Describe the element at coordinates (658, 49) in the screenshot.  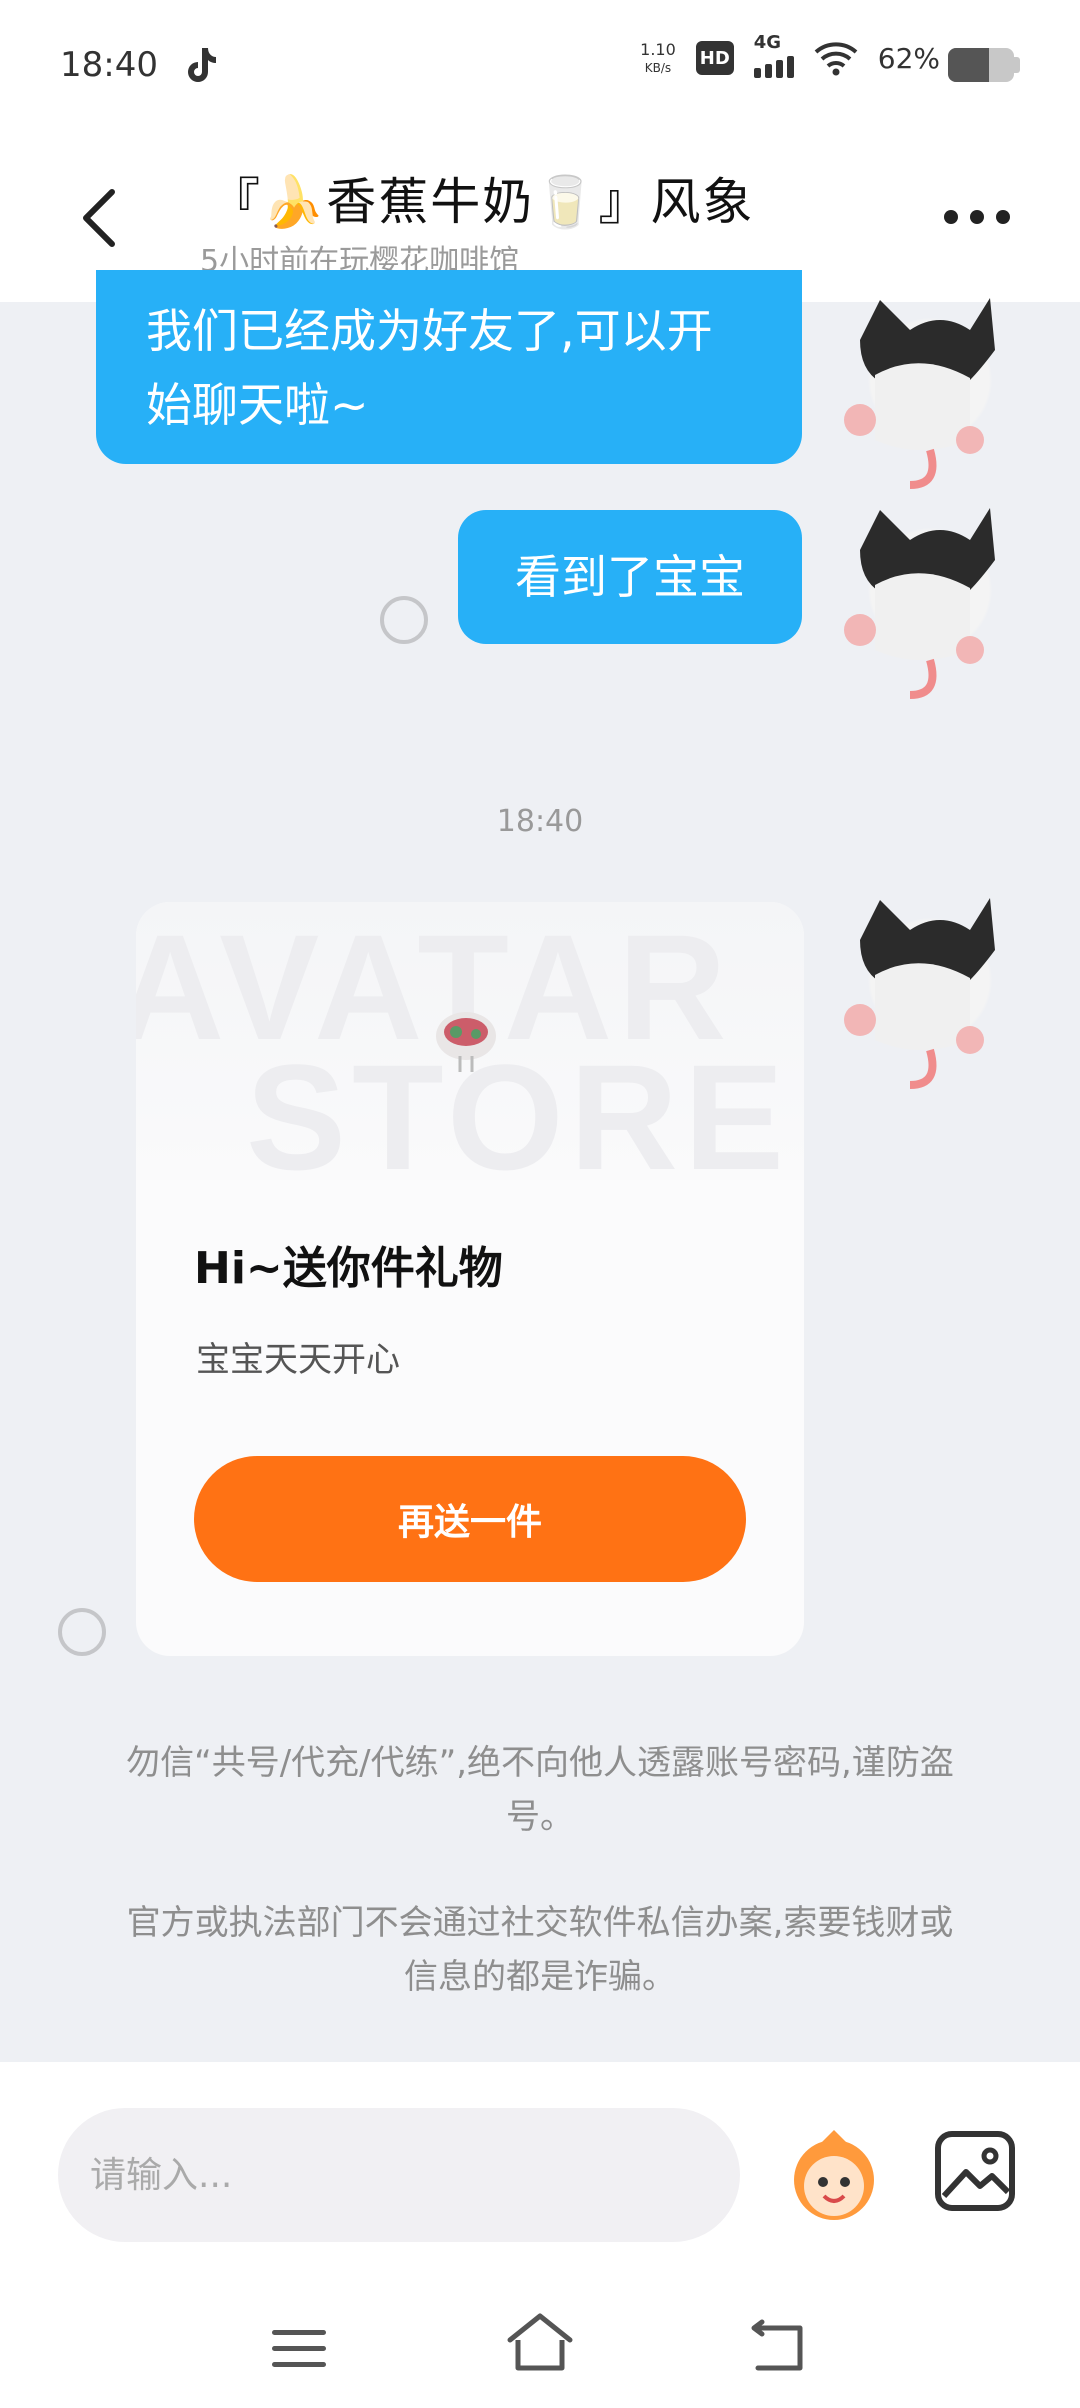
I see `net-speed-value: 1.10` at that location.